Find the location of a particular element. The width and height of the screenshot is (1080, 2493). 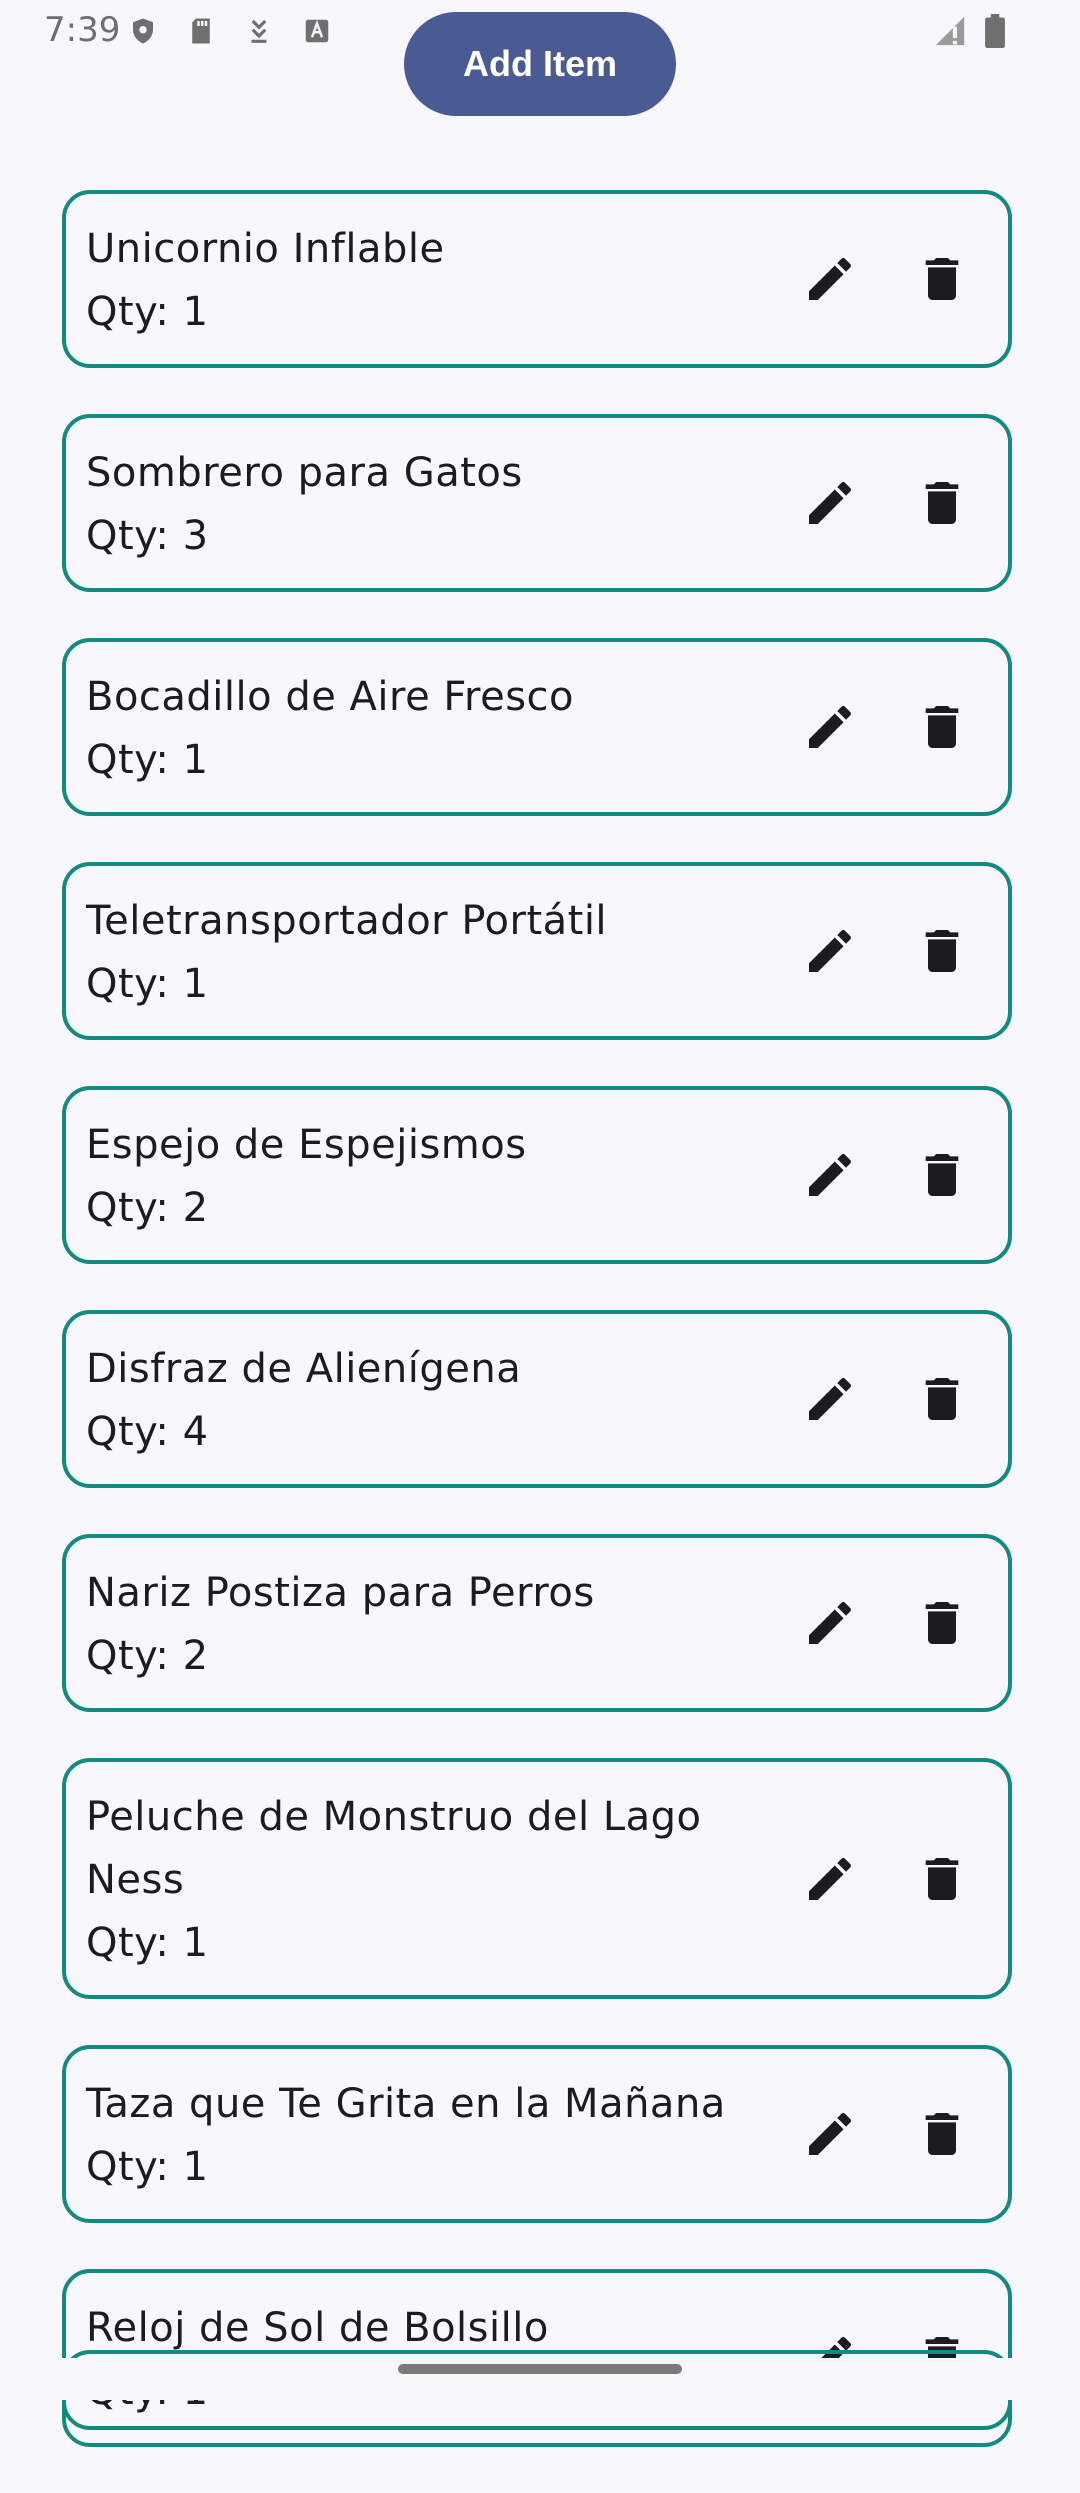

item-text: Peluche de Monstruo del Lago Ness Qty: 1 is located at coordinates (406, 1878).